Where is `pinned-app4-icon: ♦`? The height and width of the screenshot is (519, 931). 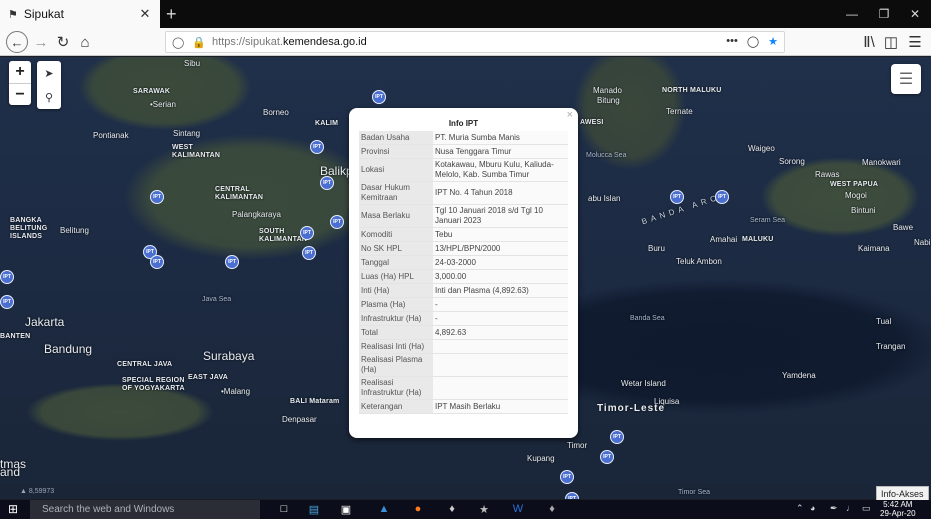
pinned-app4-icon: ♦ is located at coordinates (552, 509).